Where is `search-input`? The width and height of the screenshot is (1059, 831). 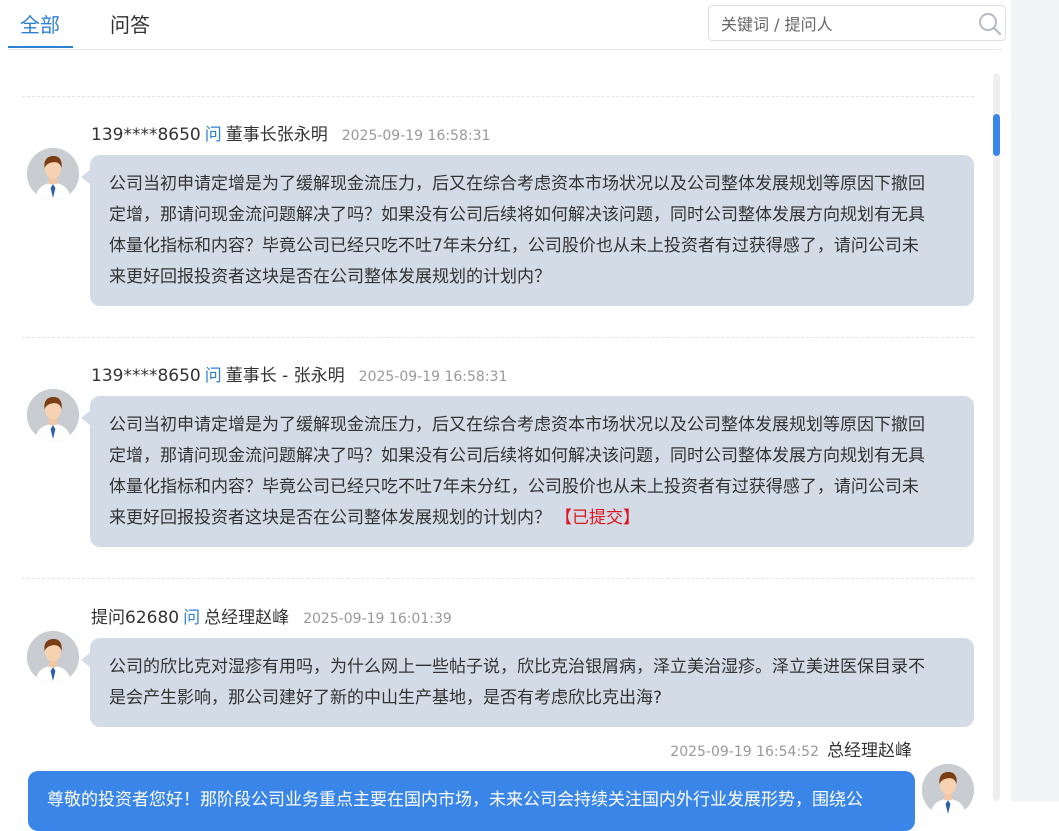
search-input is located at coordinates (846, 24).